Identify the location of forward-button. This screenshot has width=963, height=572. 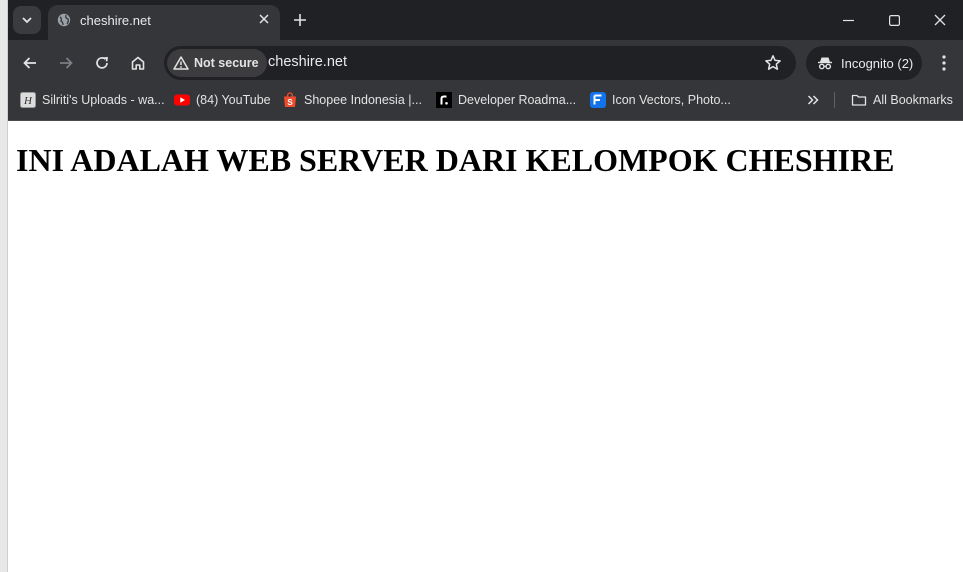
(66, 63).